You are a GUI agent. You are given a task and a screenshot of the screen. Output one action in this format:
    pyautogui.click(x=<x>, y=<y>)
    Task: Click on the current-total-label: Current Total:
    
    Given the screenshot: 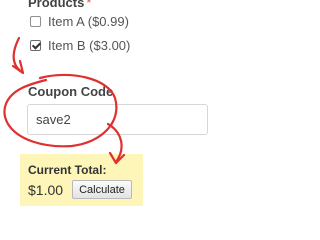 What is the action you would take?
    pyautogui.click(x=67, y=170)
    